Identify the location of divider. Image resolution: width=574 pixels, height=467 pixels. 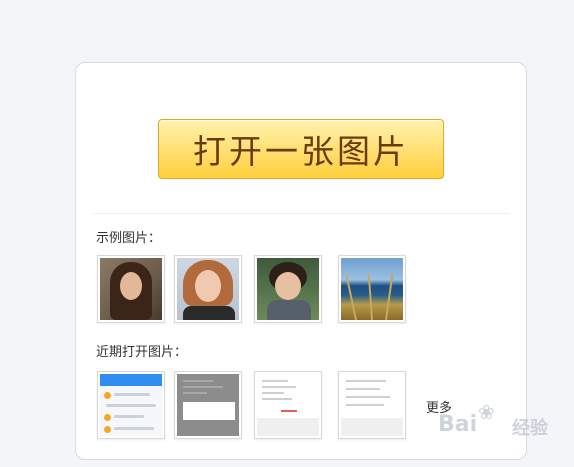
(301, 213).